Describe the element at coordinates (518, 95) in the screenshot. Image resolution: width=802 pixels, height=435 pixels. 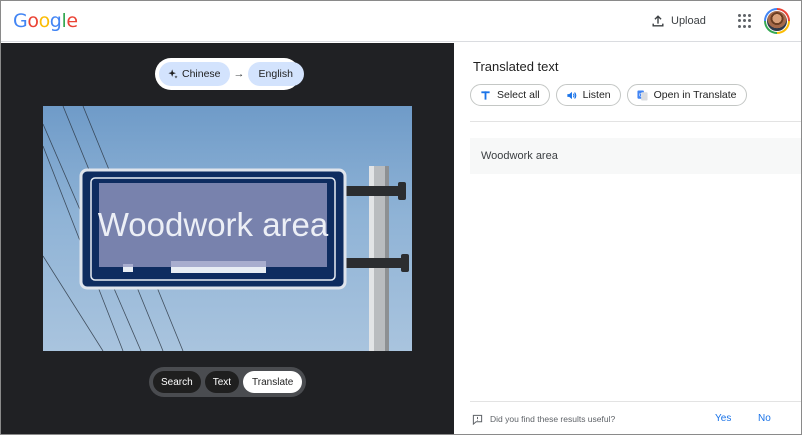
I see `select-all-label: Select all` at that location.